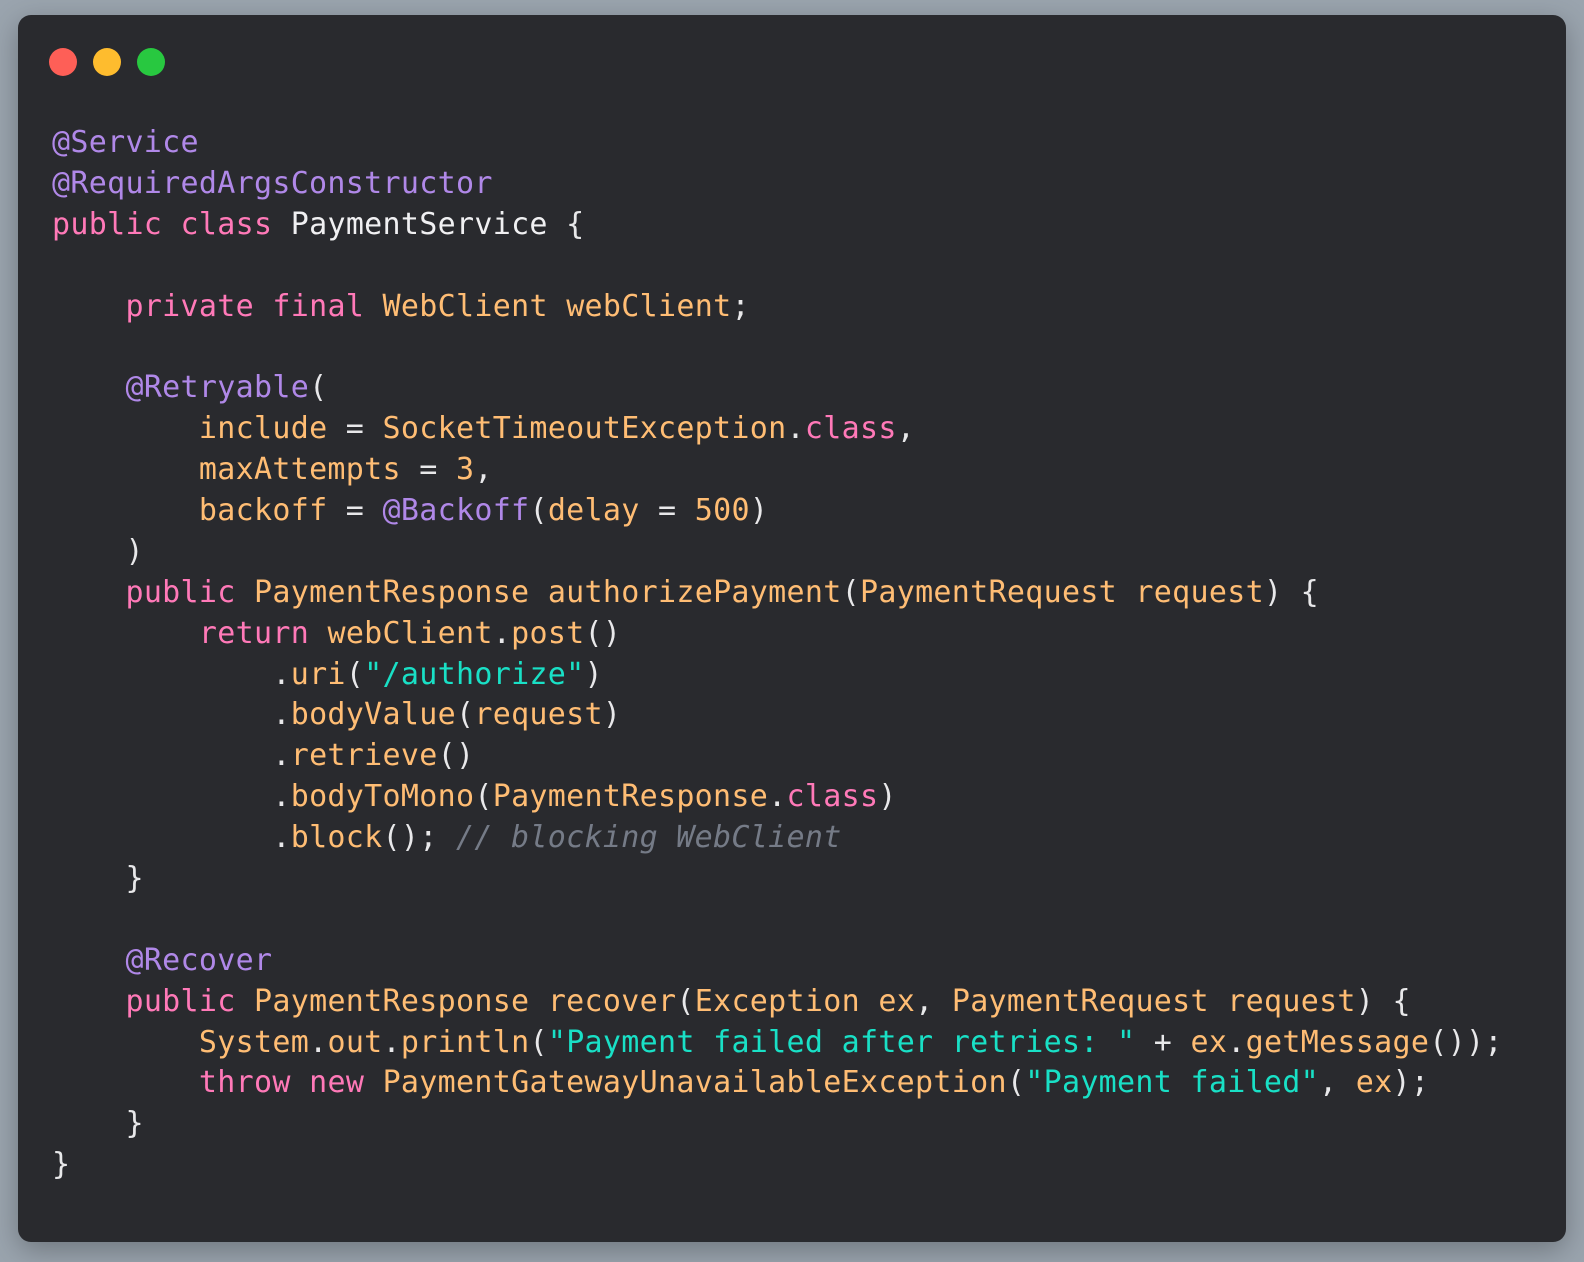  What do you see at coordinates (1466, 1042) in the screenshot?
I see `code-token-punct: ());` at bounding box center [1466, 1042].